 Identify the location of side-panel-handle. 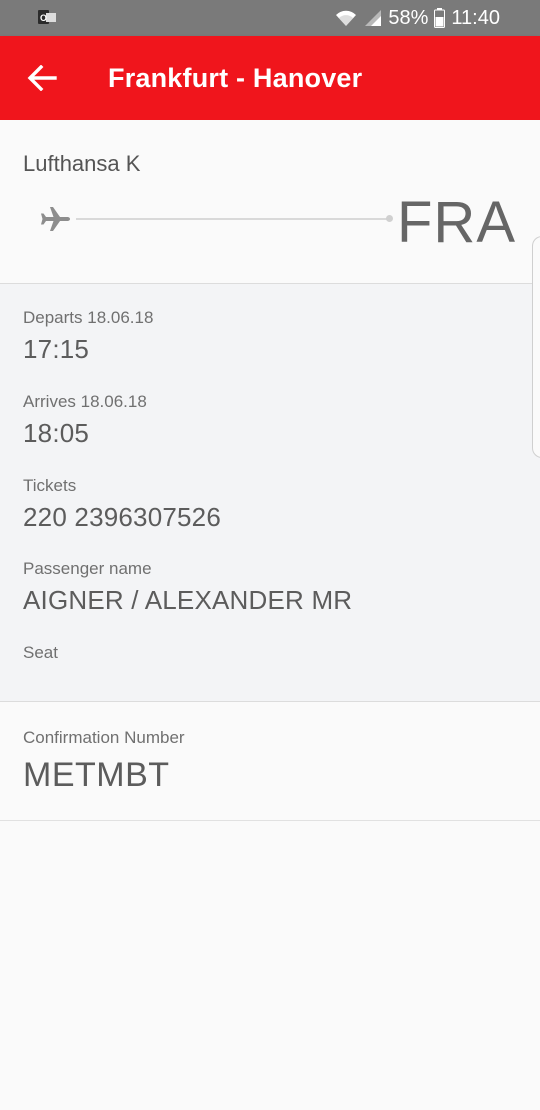
(536, 347).